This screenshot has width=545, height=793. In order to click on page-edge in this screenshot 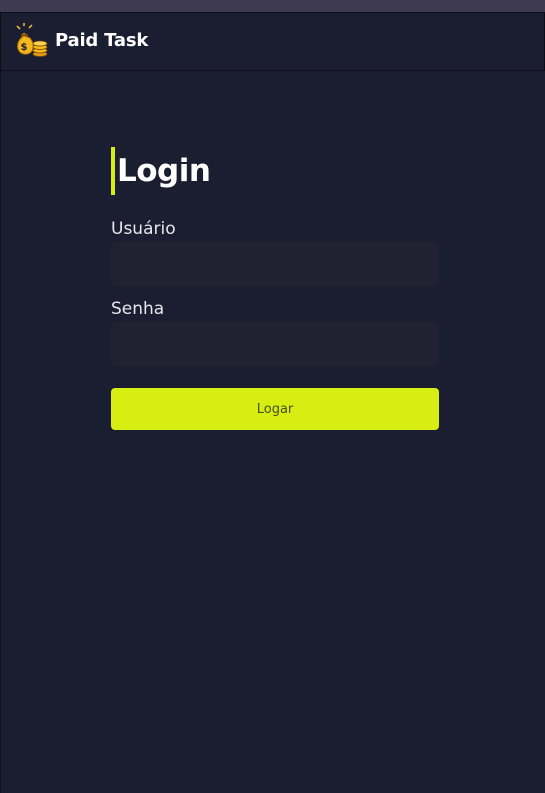, I will do `click(0, 431)`.